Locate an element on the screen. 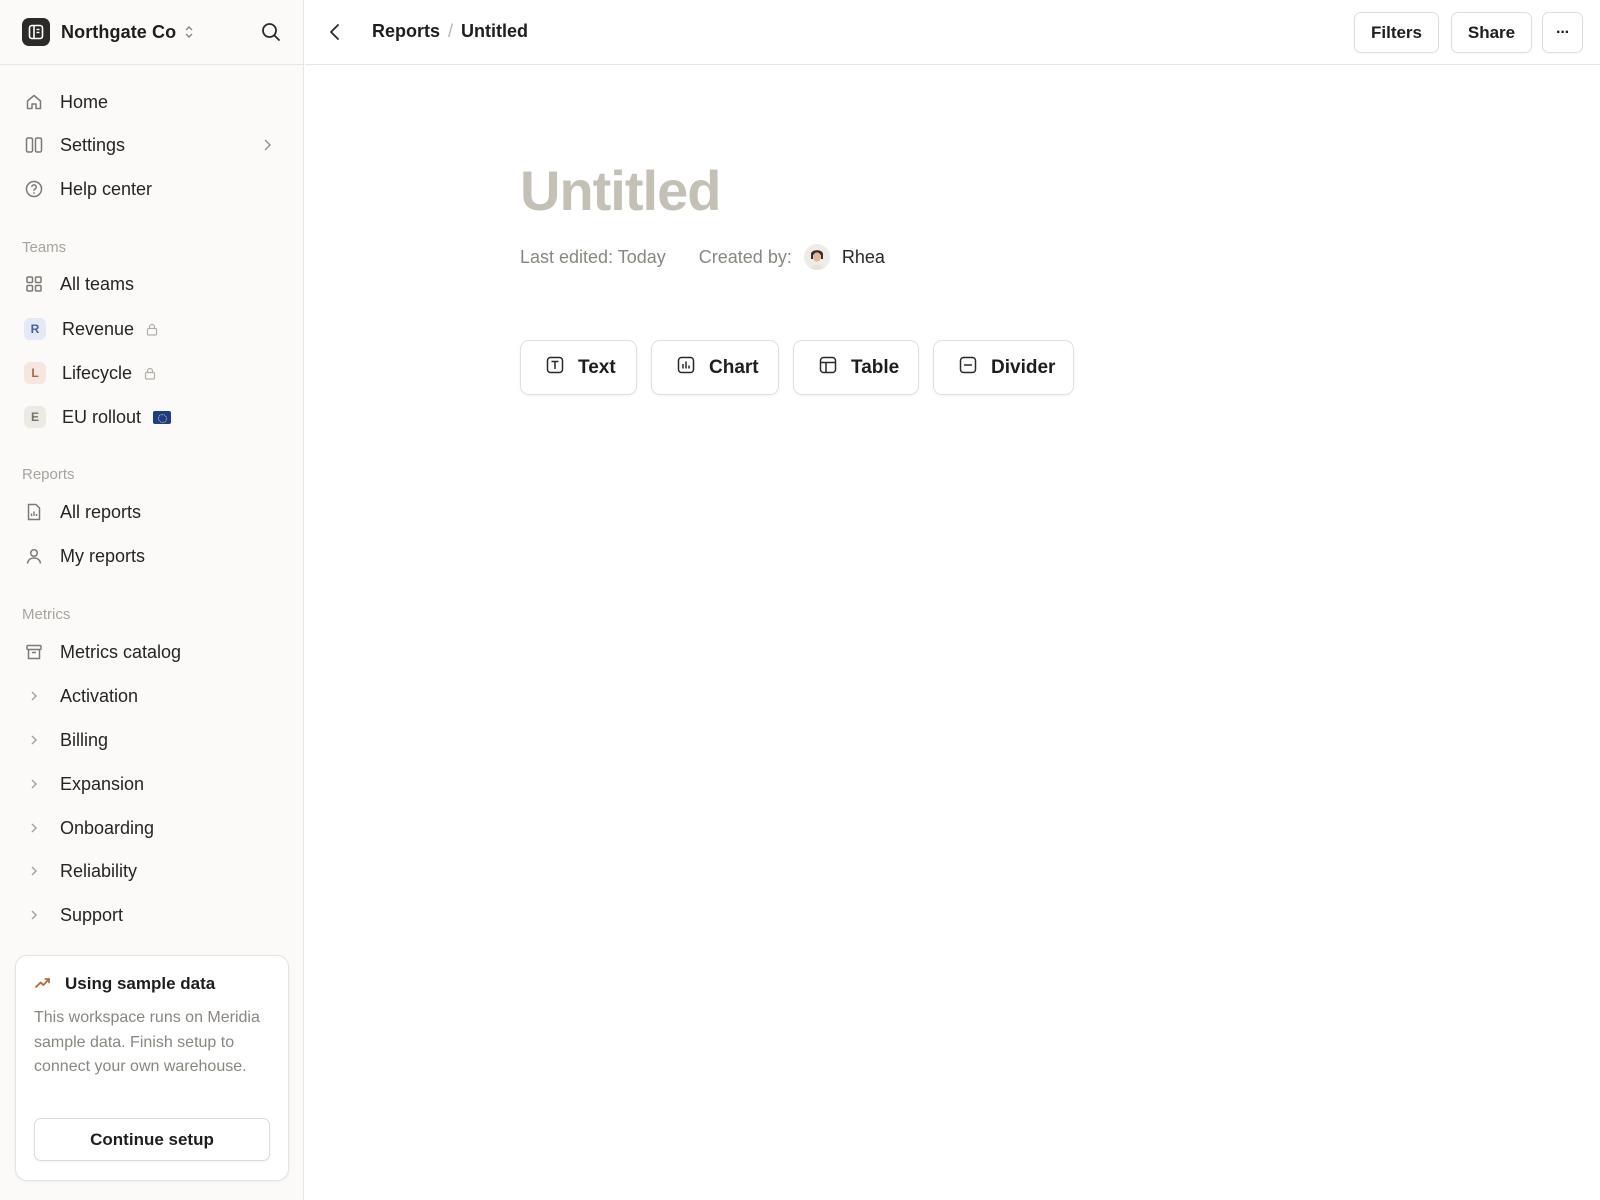  sidebar-item-onboarding: Onboarding is located at coordinates (152, 828).